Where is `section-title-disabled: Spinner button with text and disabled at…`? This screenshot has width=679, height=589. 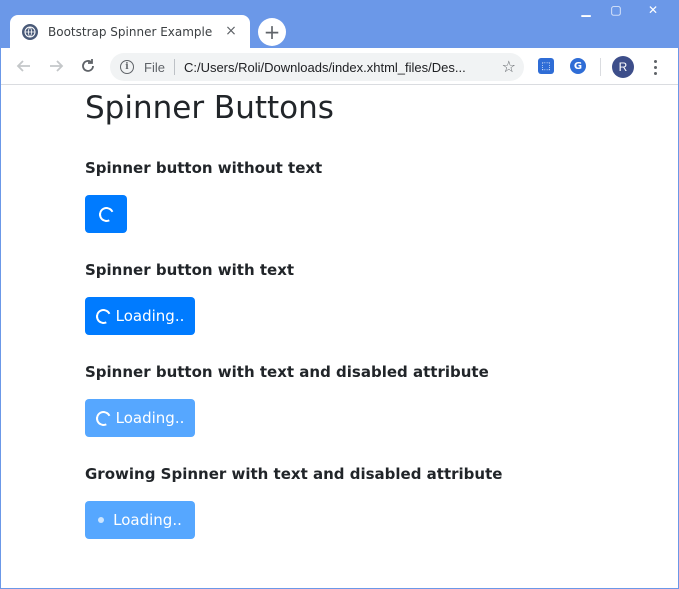
section-title-disabled: Spinner button with text and disabled at… is located at coordinates (287, 372).